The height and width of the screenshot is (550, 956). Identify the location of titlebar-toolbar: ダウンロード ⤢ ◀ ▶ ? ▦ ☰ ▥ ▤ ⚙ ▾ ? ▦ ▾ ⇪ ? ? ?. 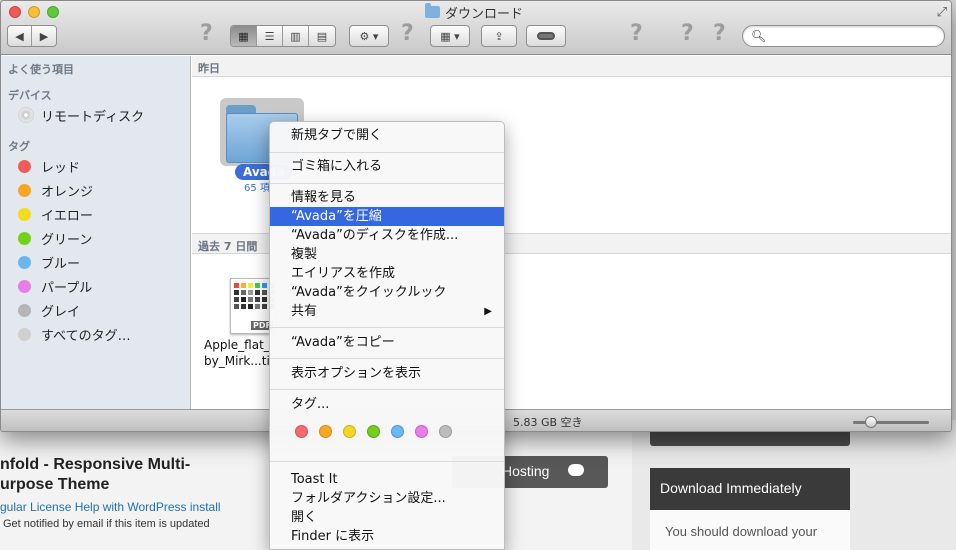
(476, 28).